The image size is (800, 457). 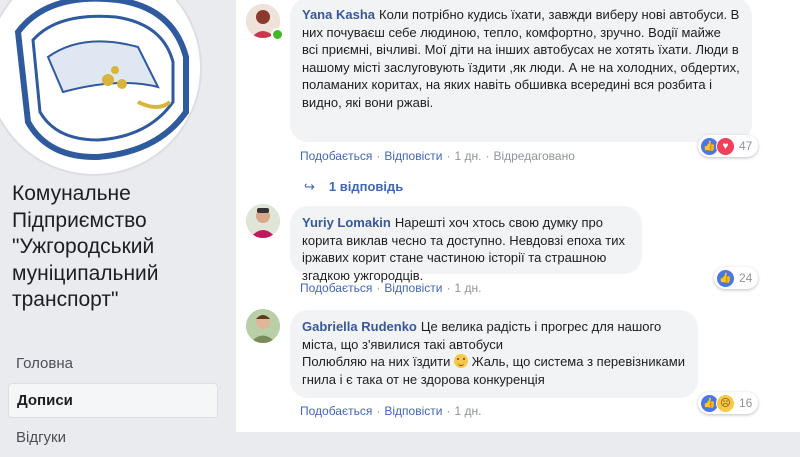 I want to click on smiling-face-icon, so click(x=461, y=361).